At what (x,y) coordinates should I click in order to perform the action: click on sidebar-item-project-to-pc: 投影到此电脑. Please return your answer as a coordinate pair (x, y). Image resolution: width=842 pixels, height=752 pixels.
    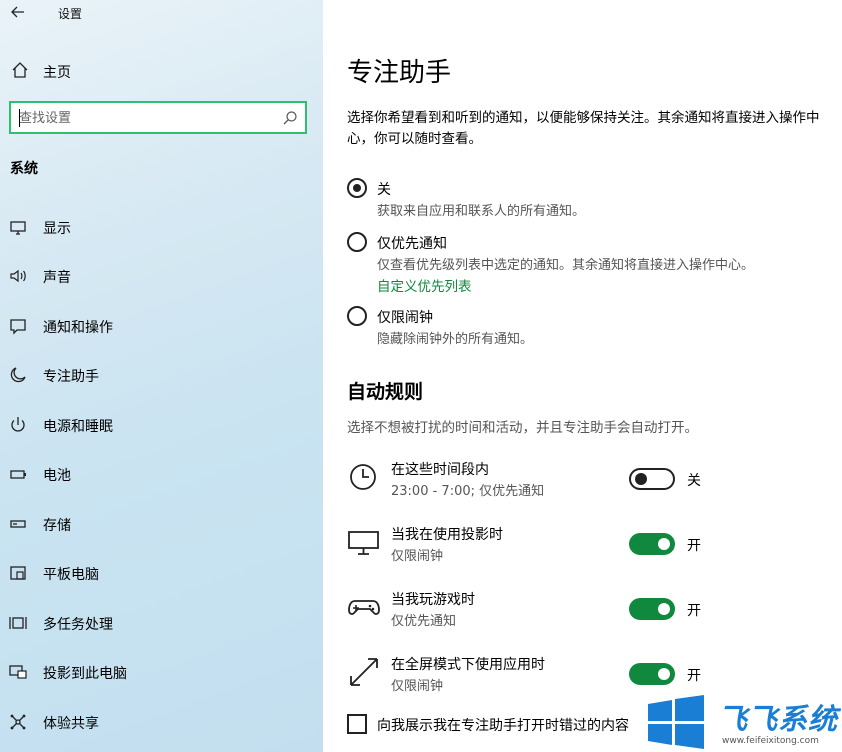
    Looking at the image, I should click on (161, 672).